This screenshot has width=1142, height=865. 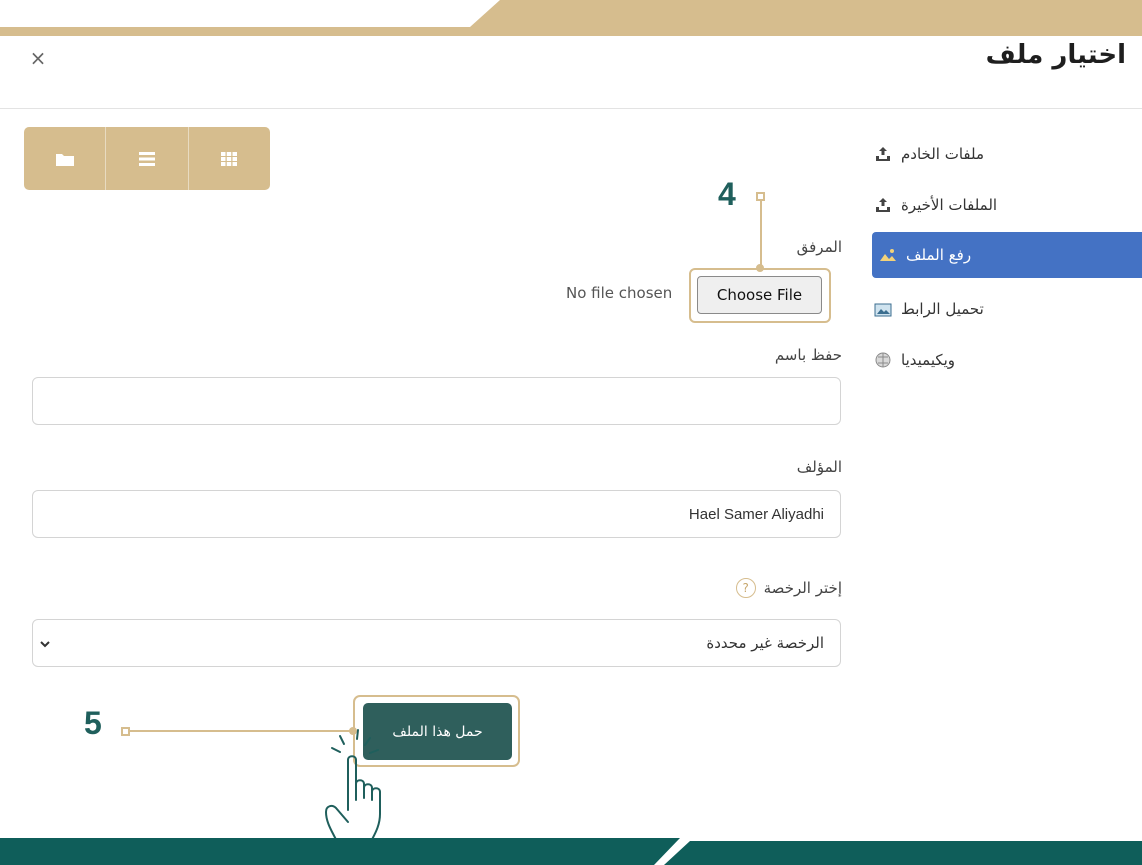 What do you see at coordinates (883, 154) in the screenshot?
I see `server-upload-icon` at bounding box center [883, 154].